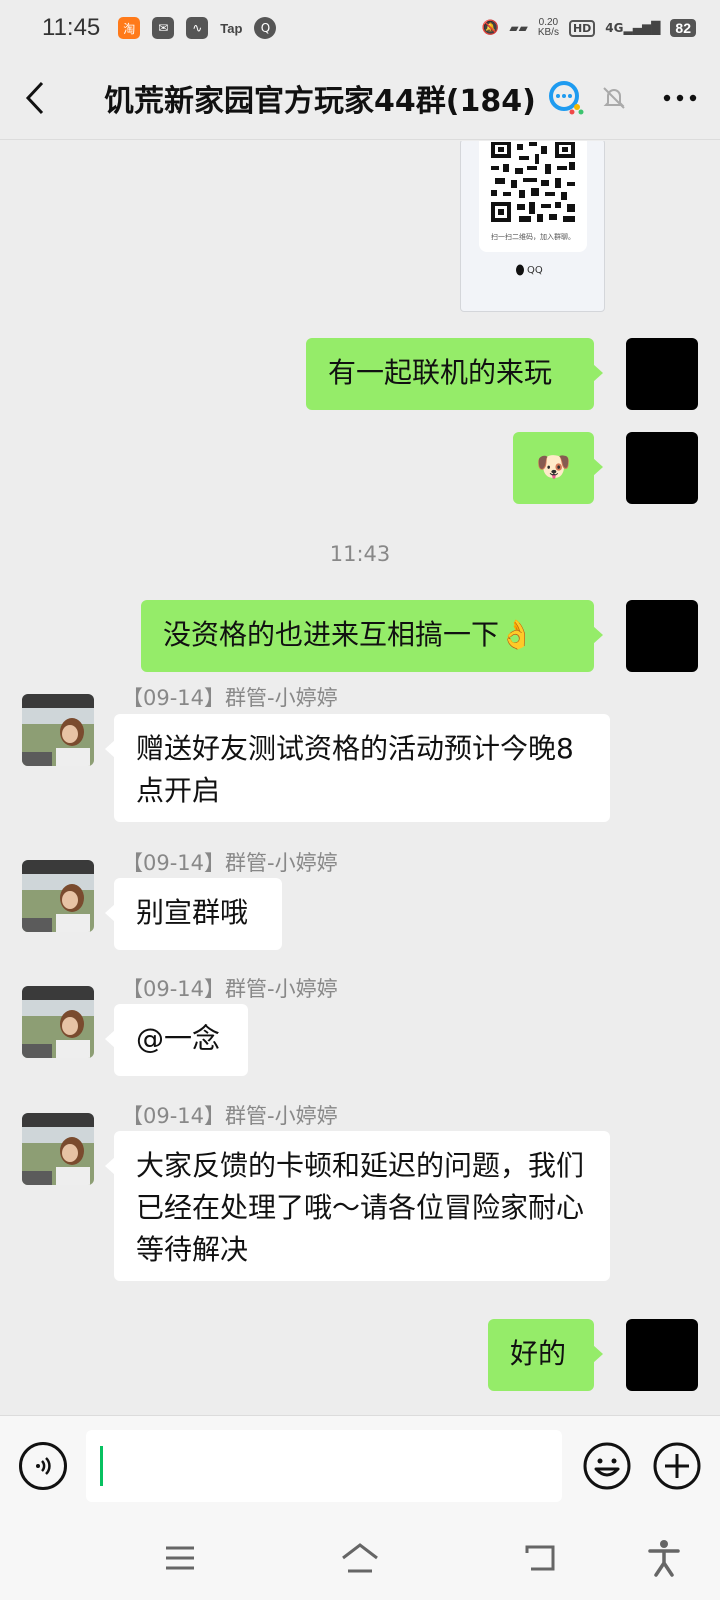 The image size is (720, 1600). I want to click on chat-timestamp: 11:43, so click(360, 554).